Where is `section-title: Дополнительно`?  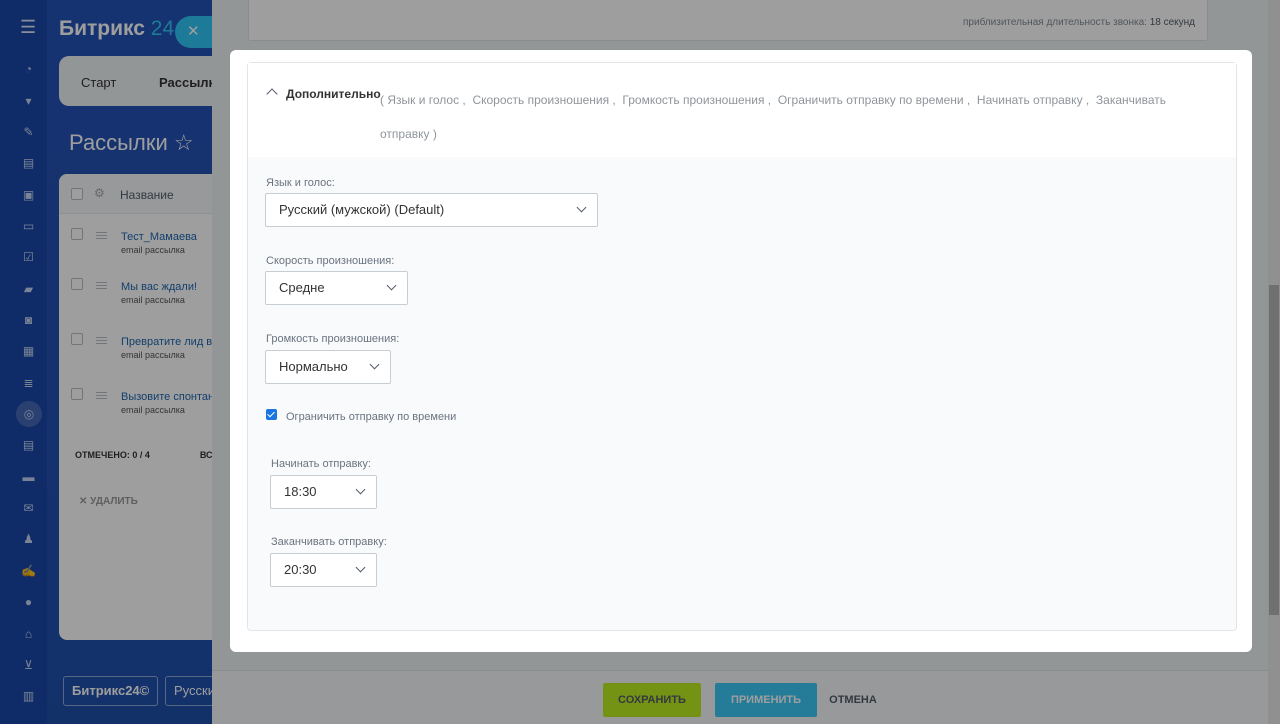
section-title: Дополнительно is located at coordinates (333, 94).